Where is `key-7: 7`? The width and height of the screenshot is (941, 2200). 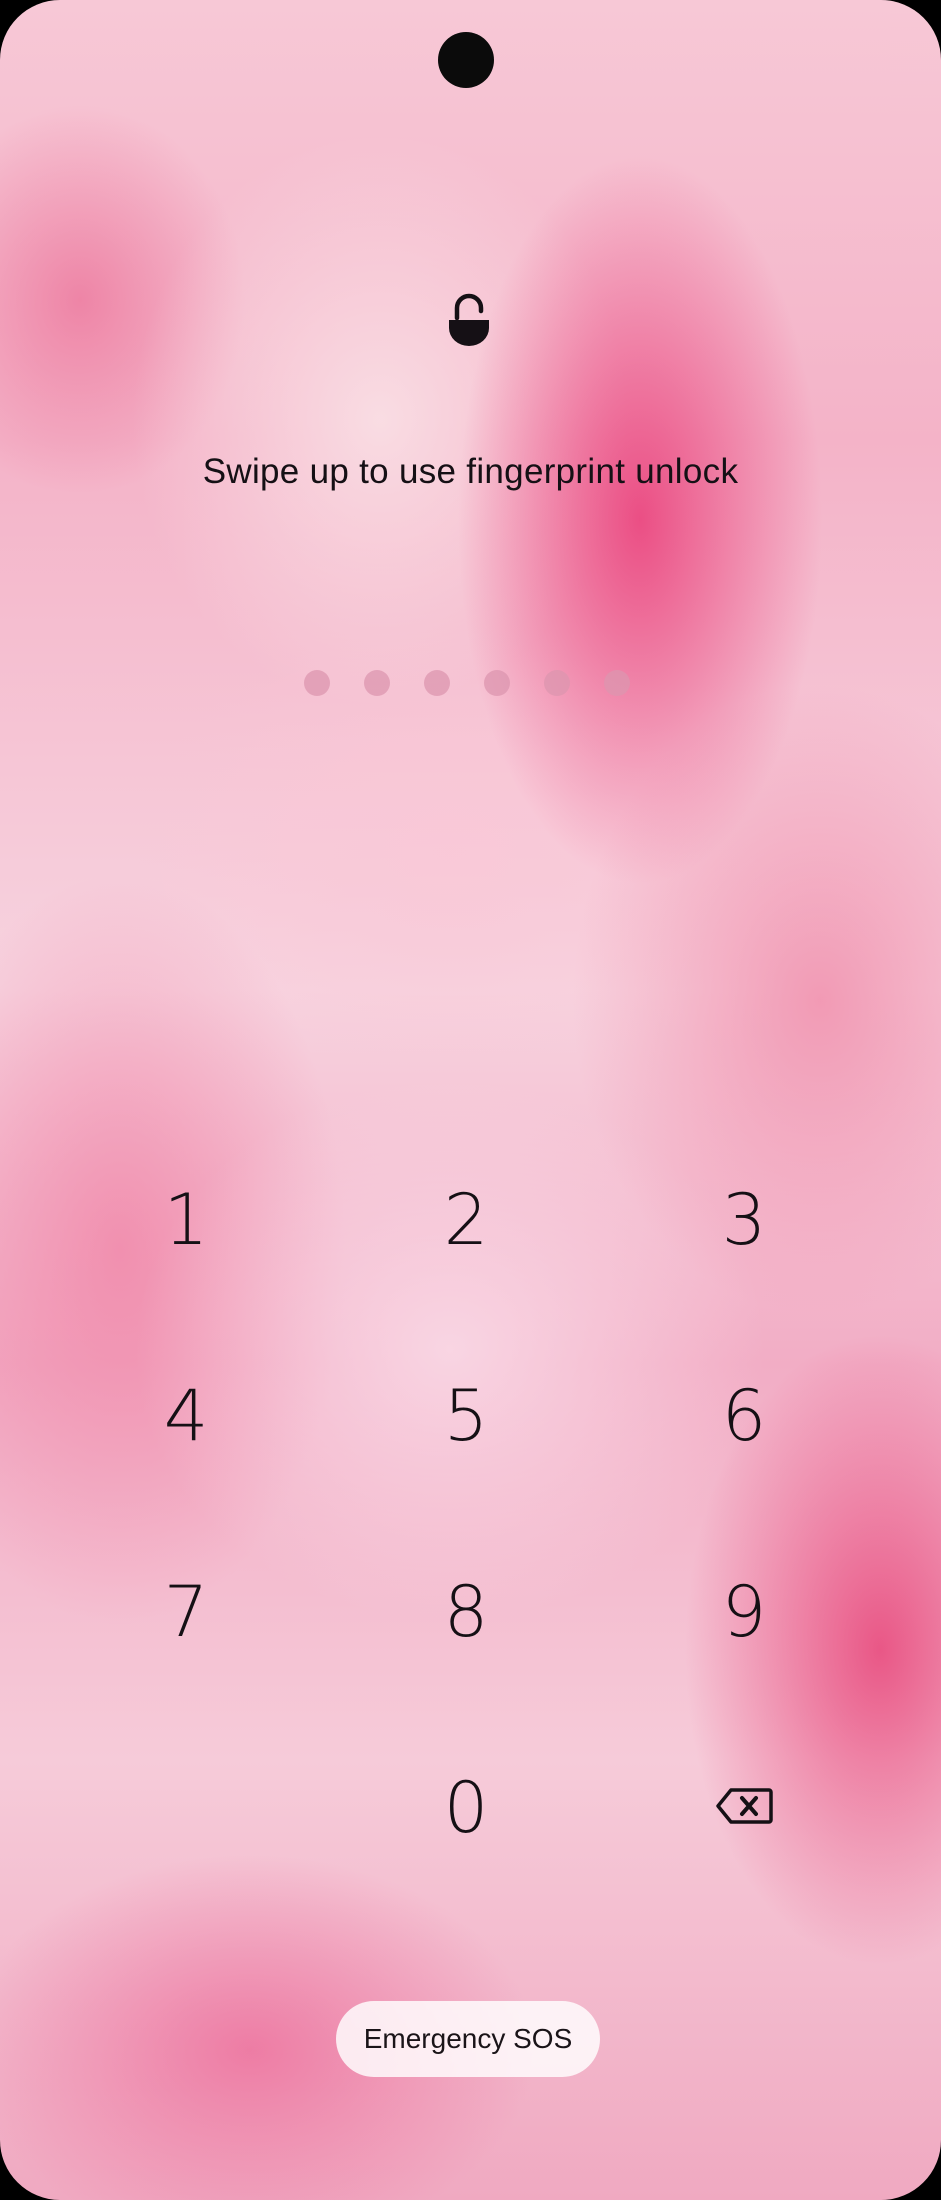
key-7: 7 is located at coordinates (186, 1612).